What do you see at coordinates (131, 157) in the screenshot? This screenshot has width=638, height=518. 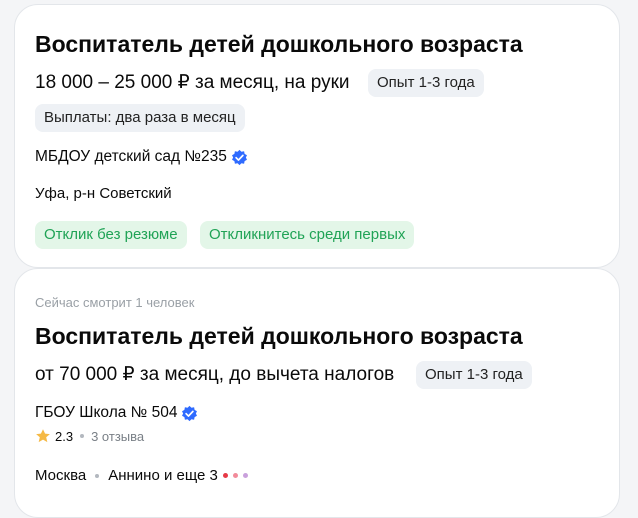 I see `company-name: МБДОУ детский сад №235` at bounding box center [131, 157].